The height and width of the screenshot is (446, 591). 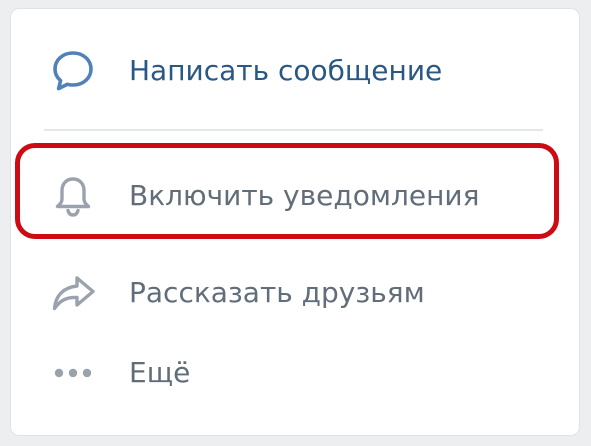 I want to click on more-dots-icon, so click(x=73, y=373).